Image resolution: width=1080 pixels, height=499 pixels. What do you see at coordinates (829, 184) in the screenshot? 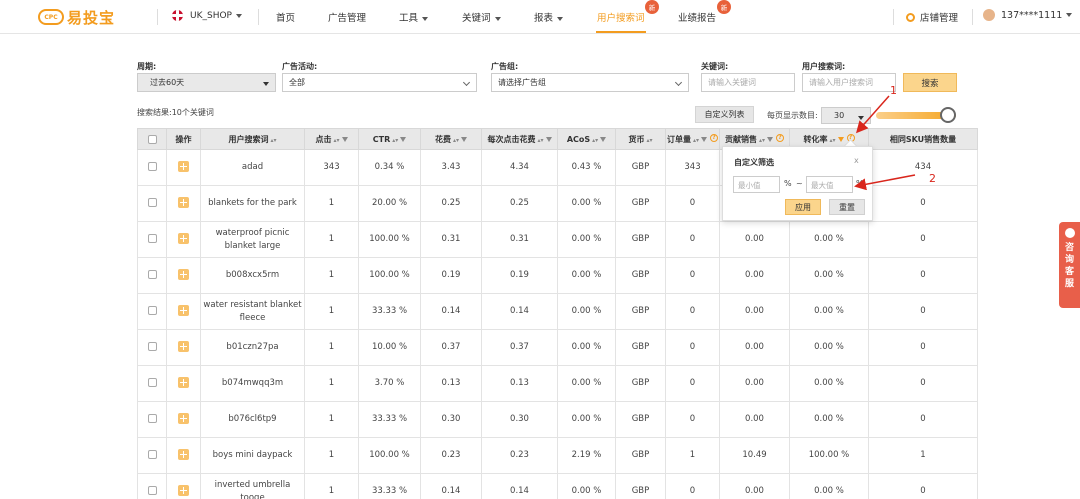
I see `max-value-input: 最大值` at bounding box center [829, 184].